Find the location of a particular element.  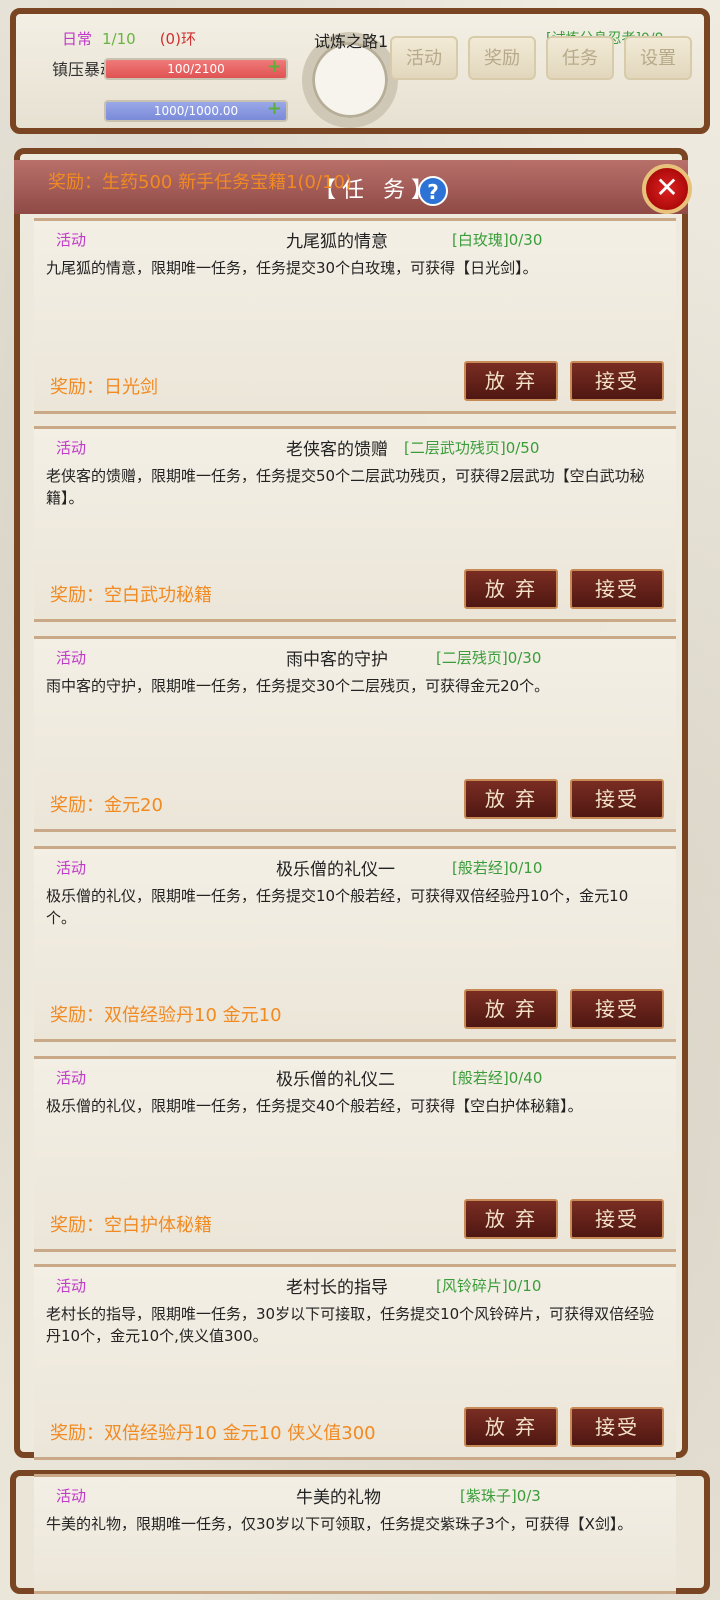

quest-reward: 奖励：空白护体秘籍 is located at coordinates (131, 1225).